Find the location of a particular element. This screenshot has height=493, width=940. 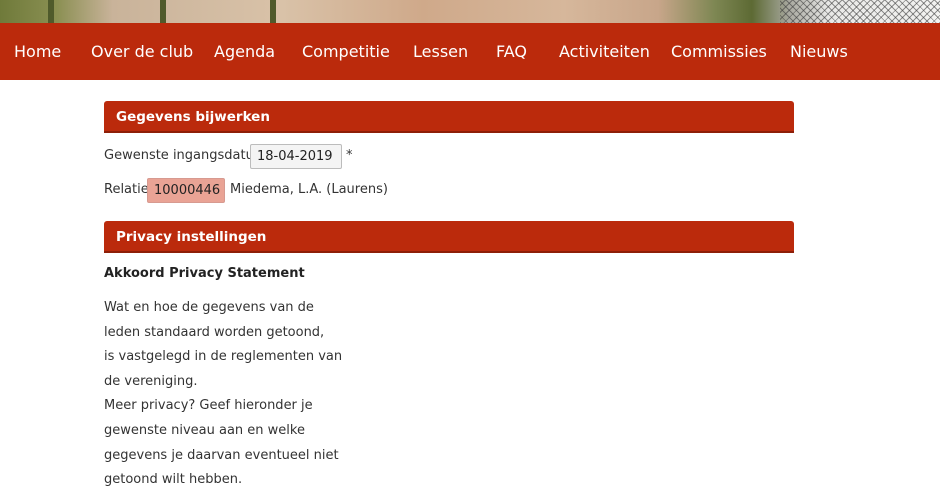

privacy-text-line: Wat en hoe de gegevens van de is located at coordinates (209, 307).